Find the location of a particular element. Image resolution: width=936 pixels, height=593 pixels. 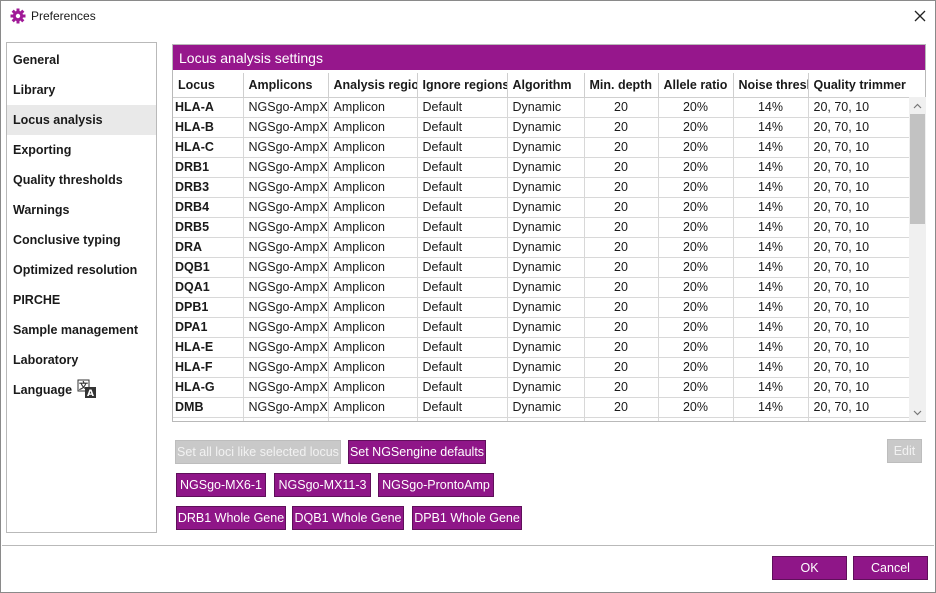

column-header: Algorithm is located at coordinates (546, 85).